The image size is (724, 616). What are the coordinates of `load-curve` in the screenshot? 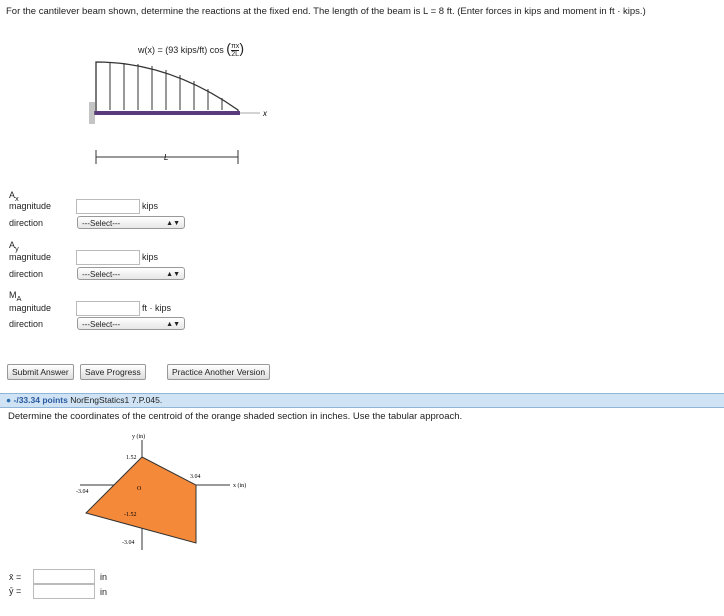 It's located at (167, 88).